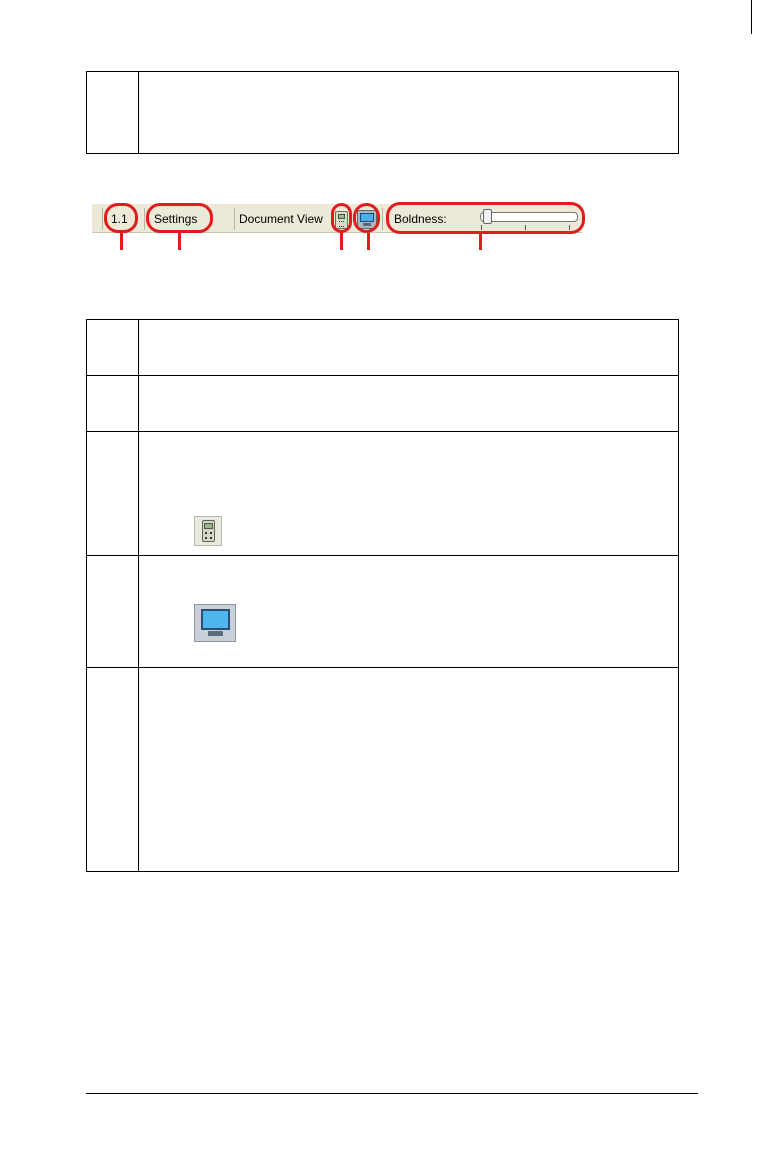 This screenshot has width=764, height=1160. Describe the element at coordinates (121, 218) in the screenshot. I see `callout-page-number` at that location.